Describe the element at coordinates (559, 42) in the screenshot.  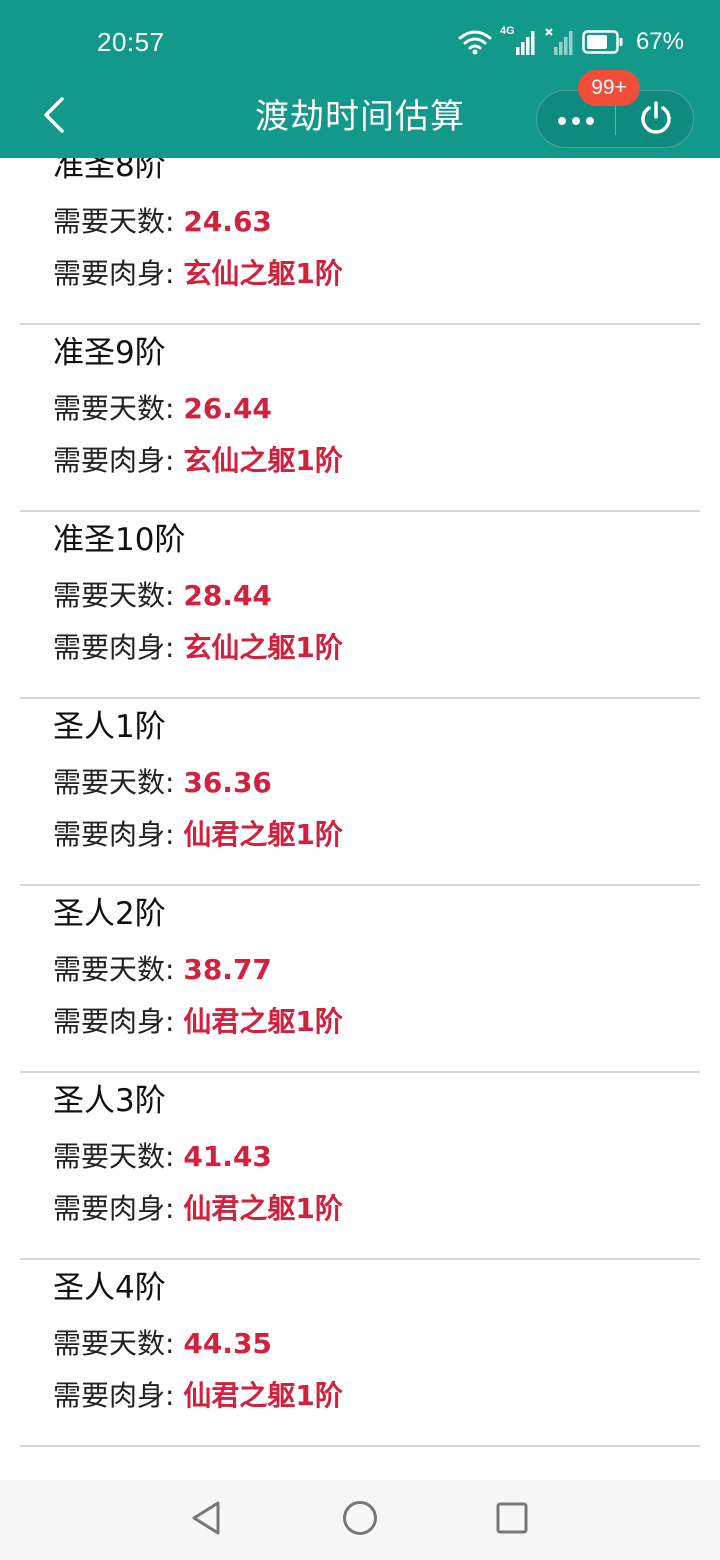
I see `signal-no-sim-icon` at that location.